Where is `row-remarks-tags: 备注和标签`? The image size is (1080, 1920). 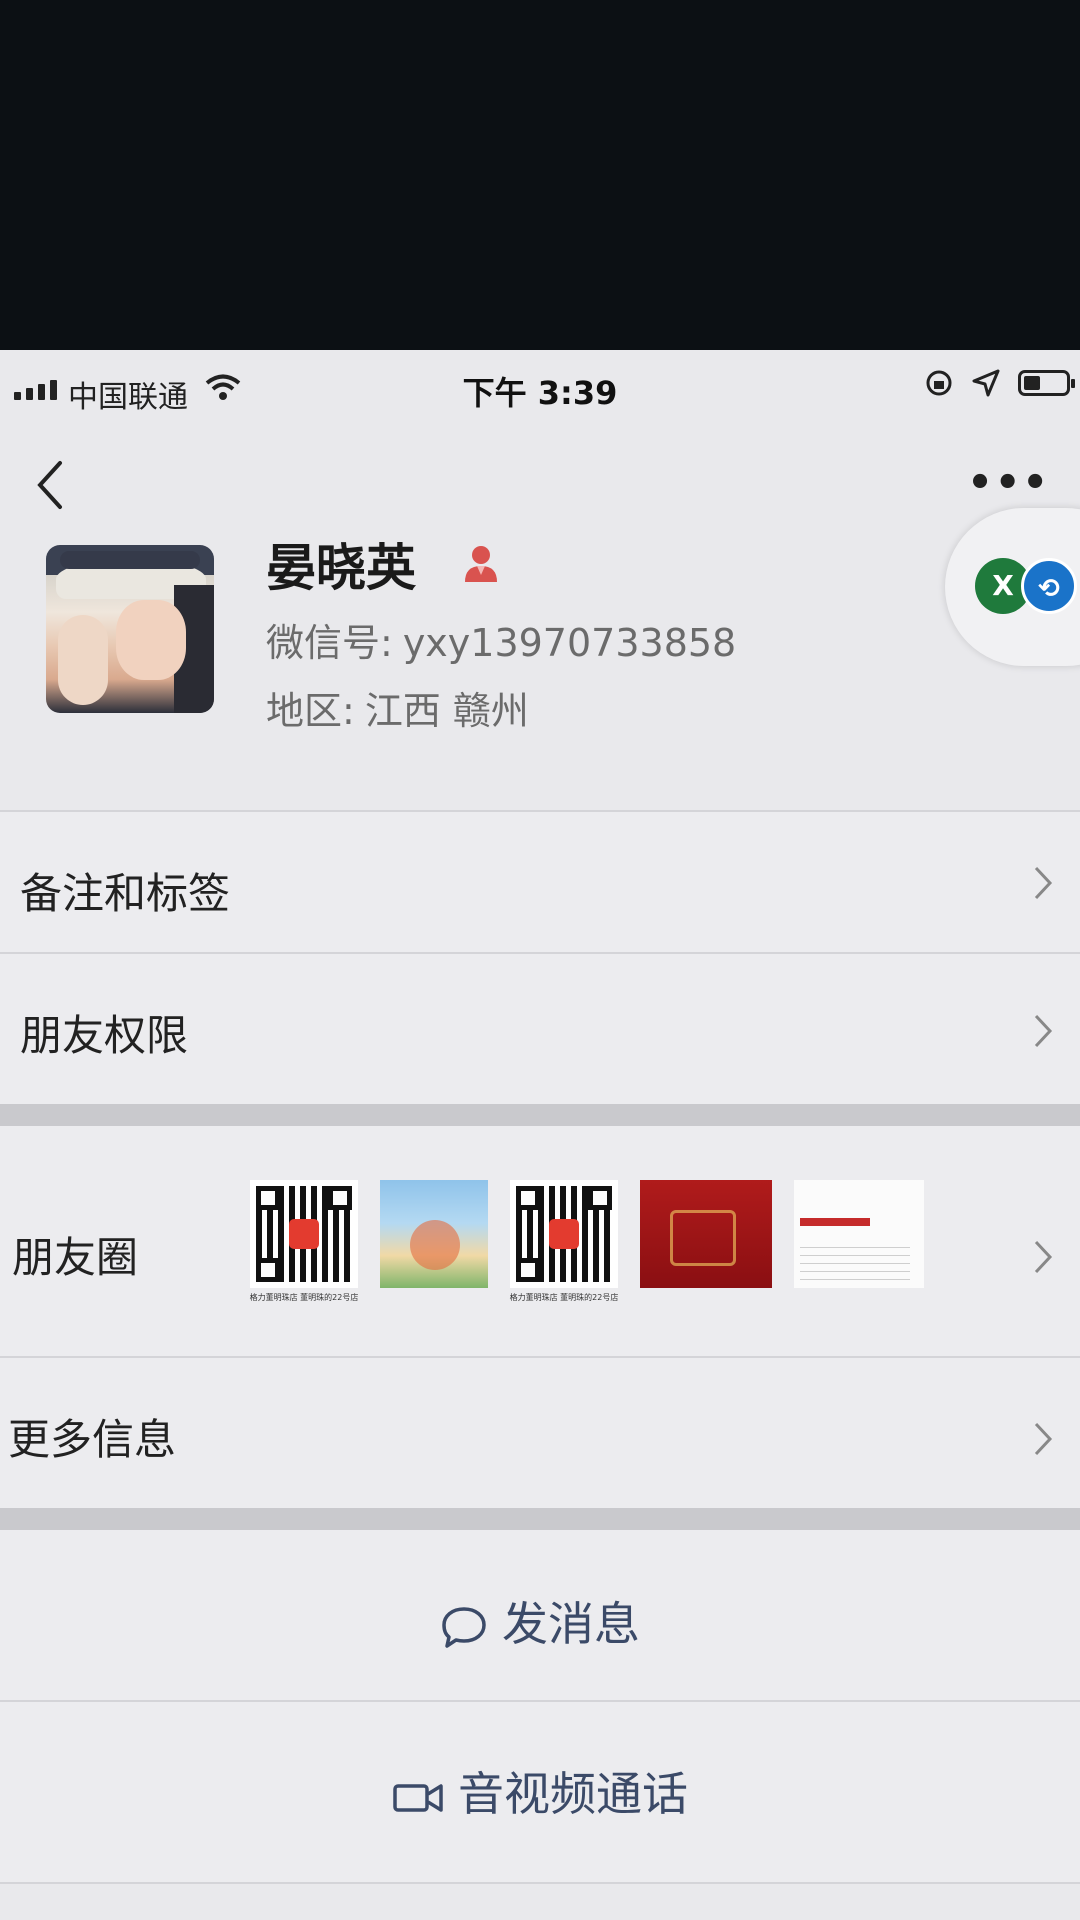
row-remarks-tags: 备注和标签 is located at coordinates (540, 882).